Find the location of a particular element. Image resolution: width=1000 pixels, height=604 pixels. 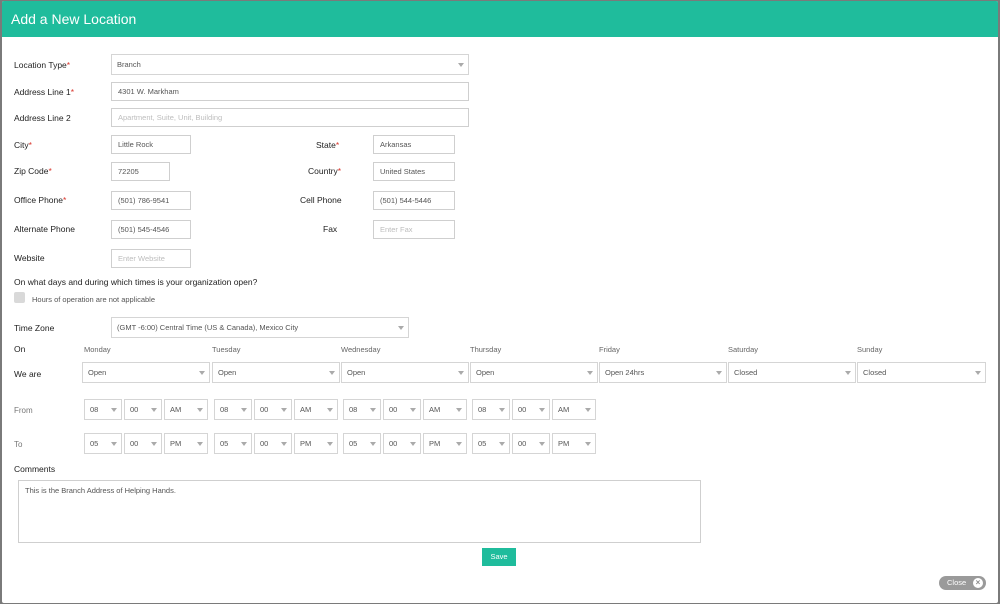

website-label: Website is located at coordinates (29, 258).